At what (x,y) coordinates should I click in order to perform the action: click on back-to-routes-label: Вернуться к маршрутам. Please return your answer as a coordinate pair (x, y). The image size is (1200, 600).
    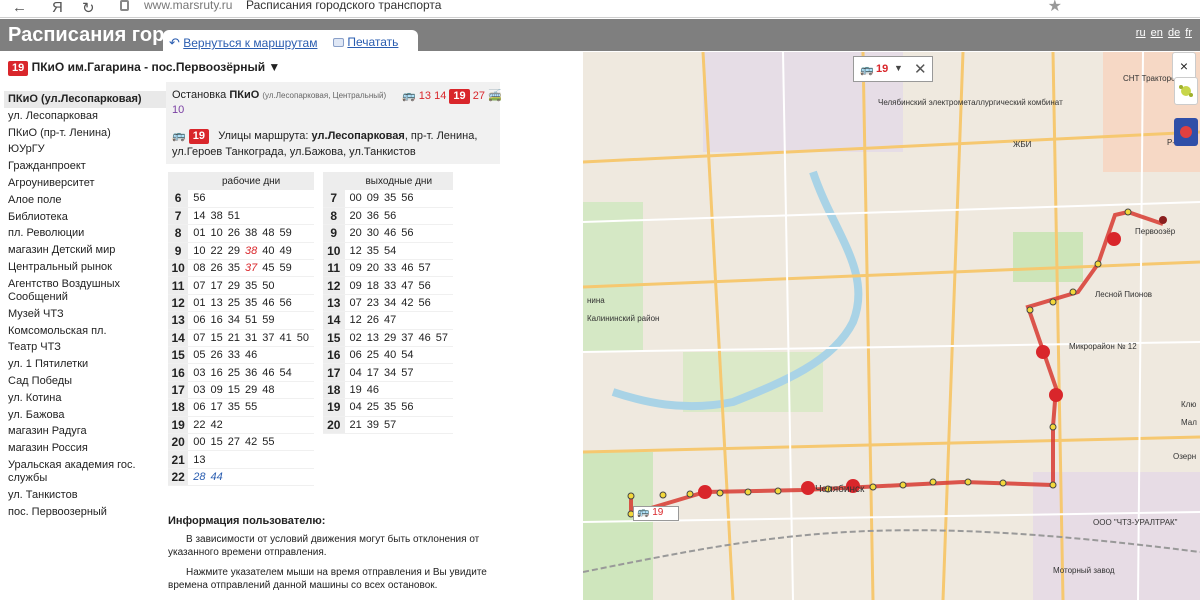
    Looking at the image, I should click on (250, 43).